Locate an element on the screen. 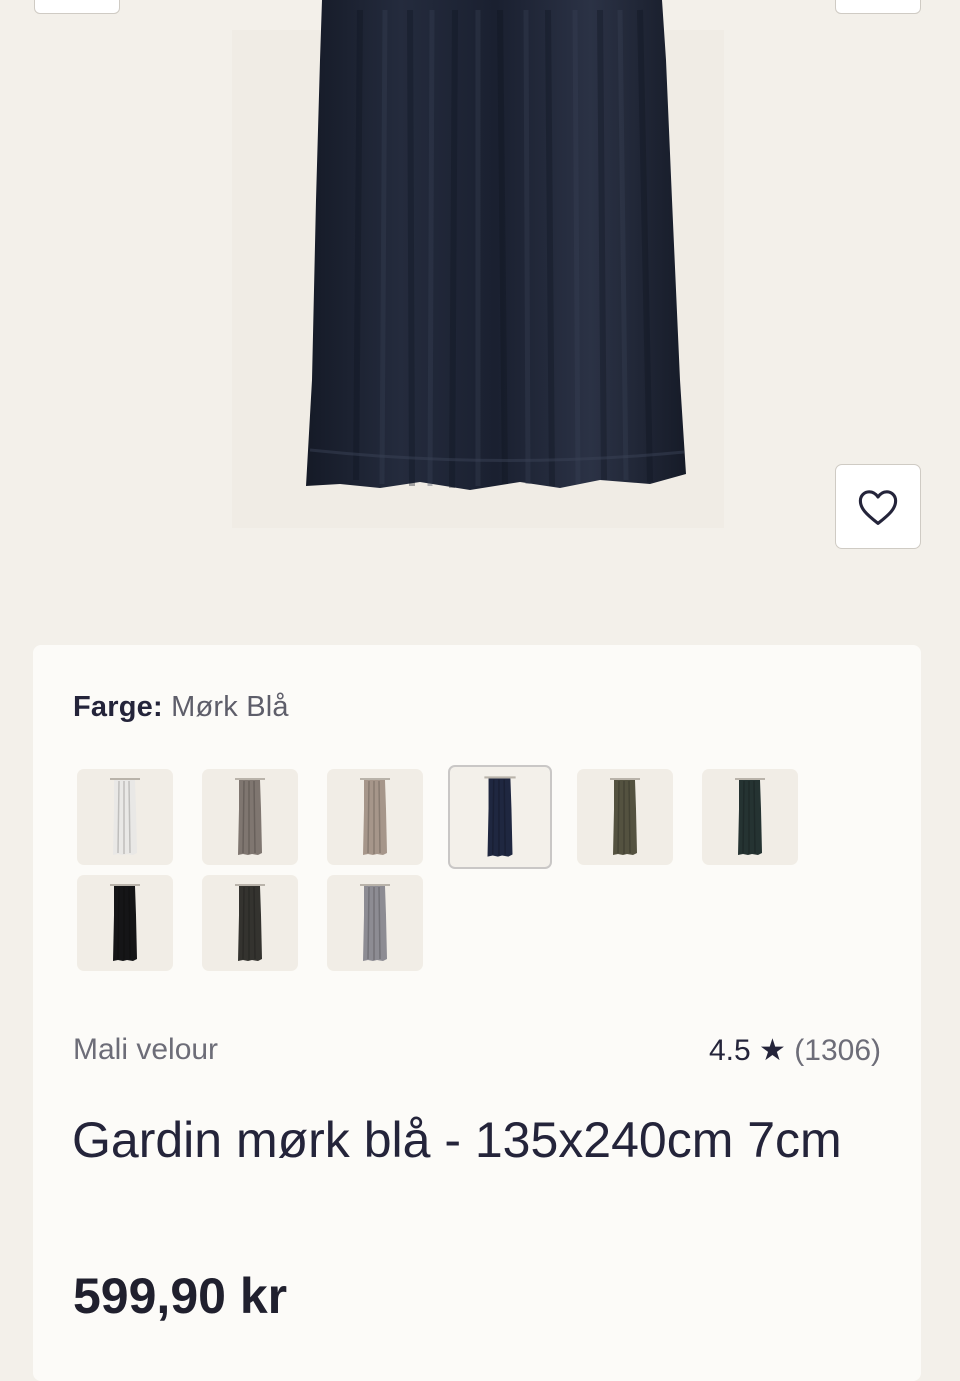  product-title: Gardin mørk blå - 135x240cm 7cm is located at coordinates (457, 1140).